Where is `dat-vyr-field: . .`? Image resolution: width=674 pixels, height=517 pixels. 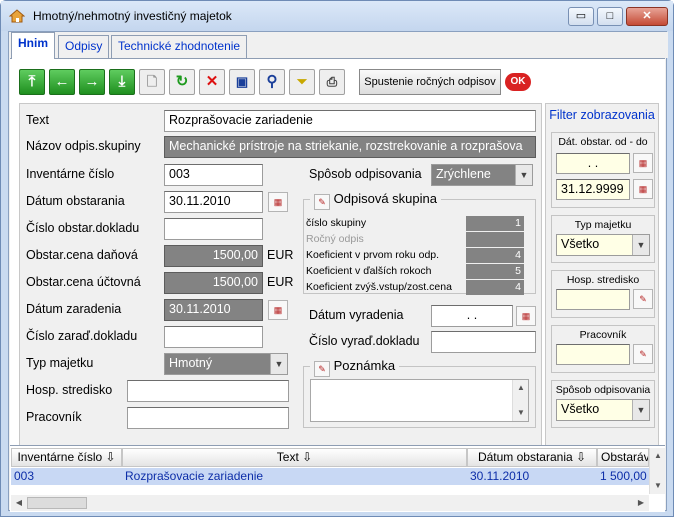
dat-vyr-field: . . is located at coordinates (472, 316).